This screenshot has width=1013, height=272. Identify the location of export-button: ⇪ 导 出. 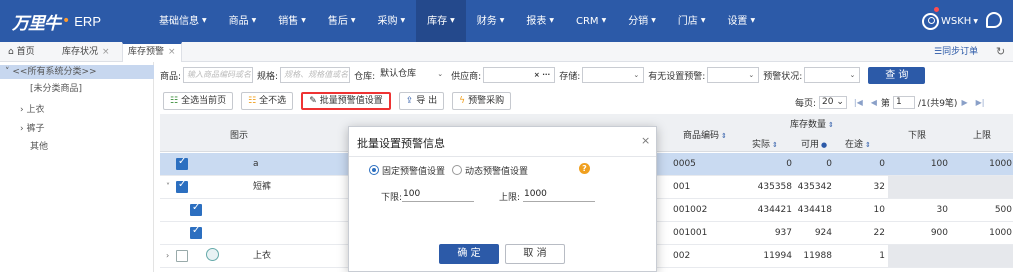
(421, 101).